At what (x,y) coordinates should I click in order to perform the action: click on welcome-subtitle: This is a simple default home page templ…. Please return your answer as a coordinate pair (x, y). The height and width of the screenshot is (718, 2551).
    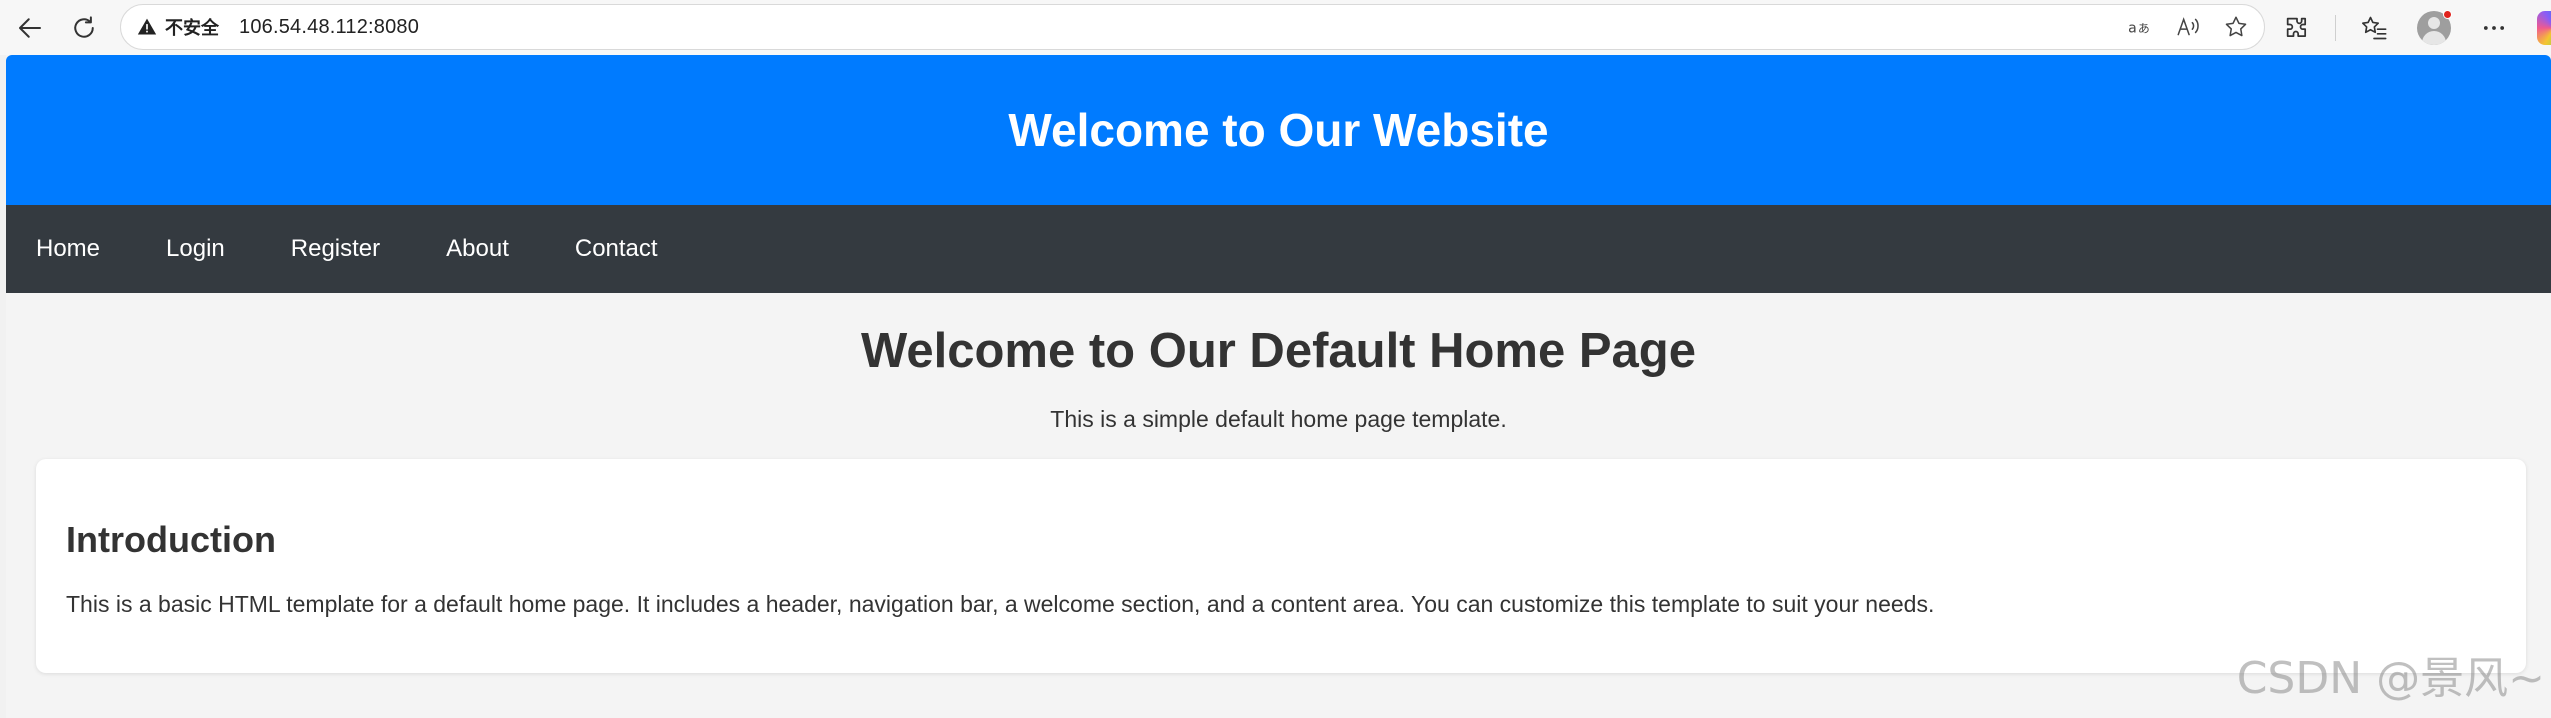
    Looking at the image, I should click on (1278, 419).